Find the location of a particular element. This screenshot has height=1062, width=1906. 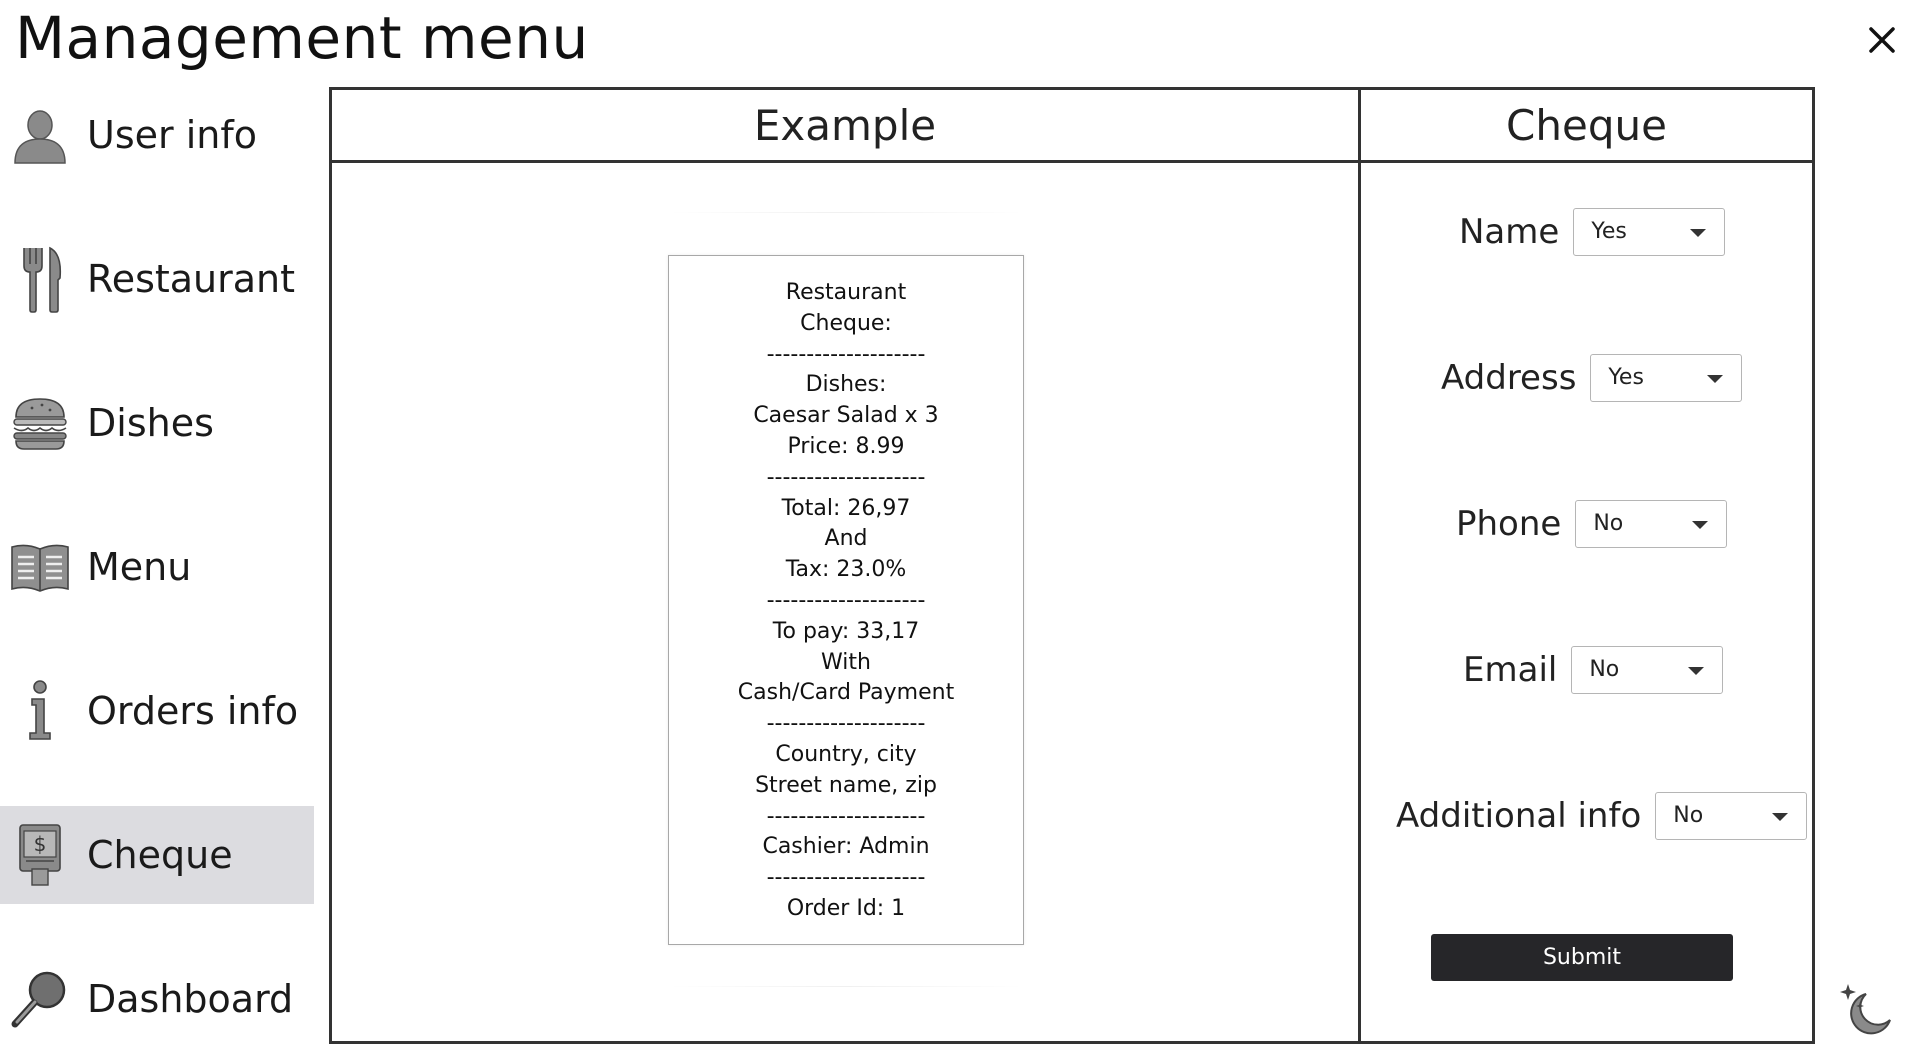

email-select: No is located at coordinates (1647, 670).